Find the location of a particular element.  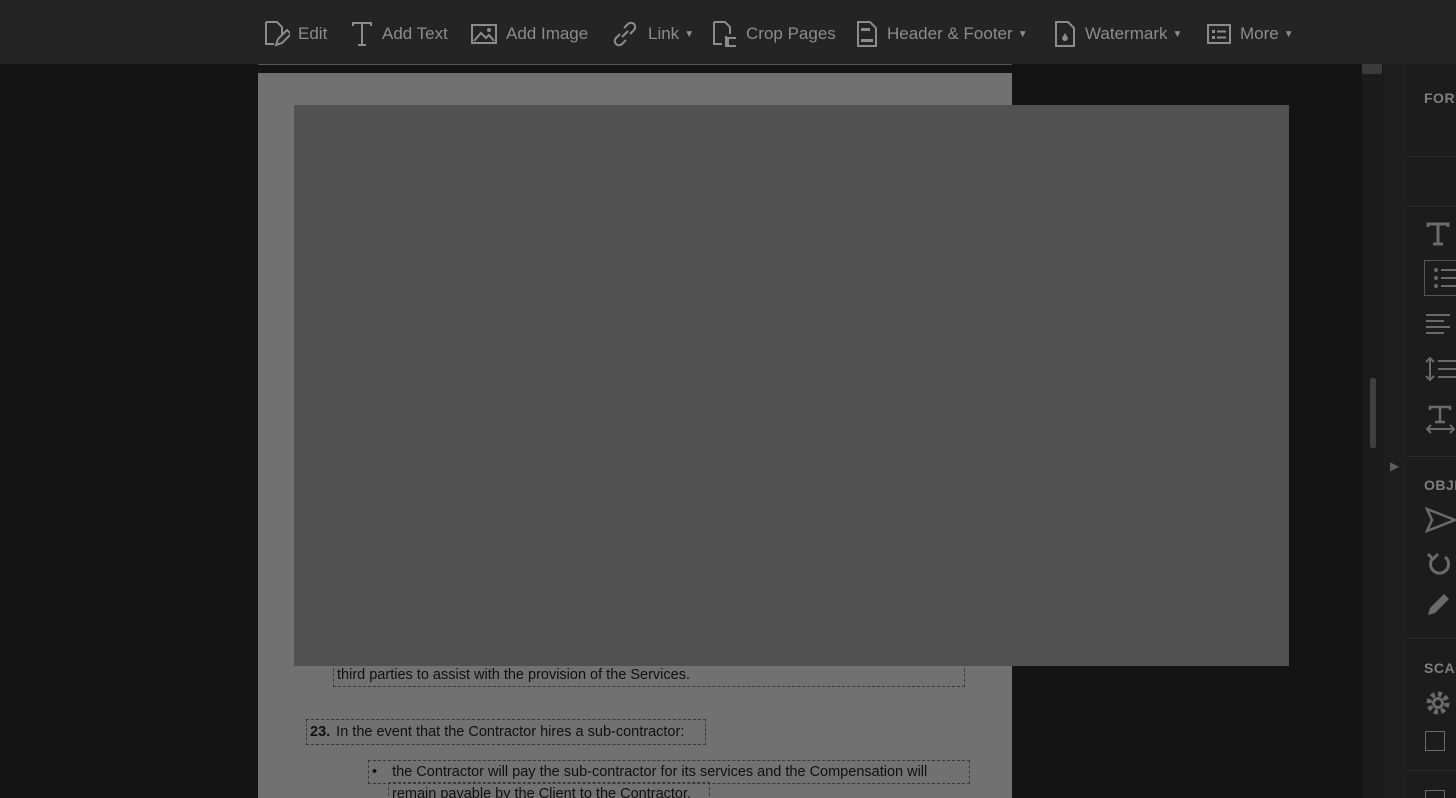

watermark-icon is located at coordinates (1065, 34).